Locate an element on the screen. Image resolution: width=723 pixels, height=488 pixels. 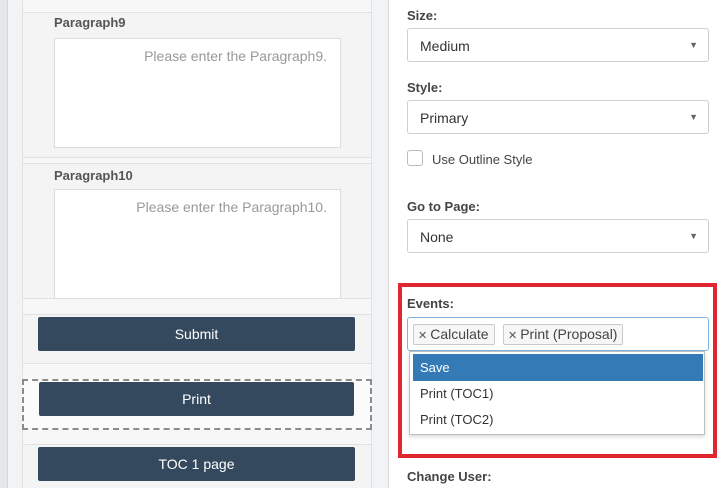
outline-style-checkbox is located at coordinates (415, 158).